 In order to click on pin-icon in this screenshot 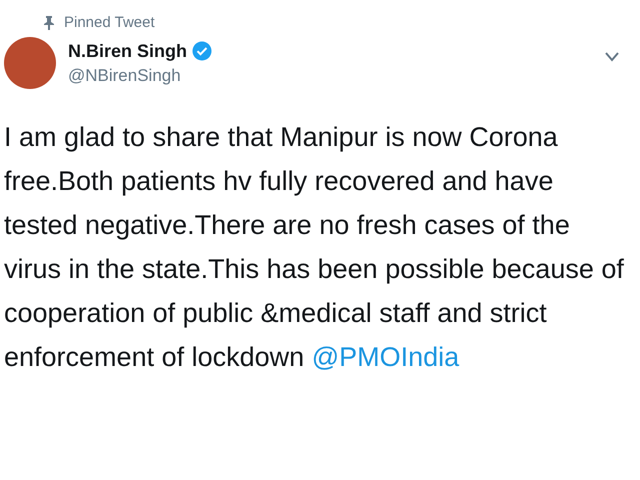, I will do `click(49, 23)`.